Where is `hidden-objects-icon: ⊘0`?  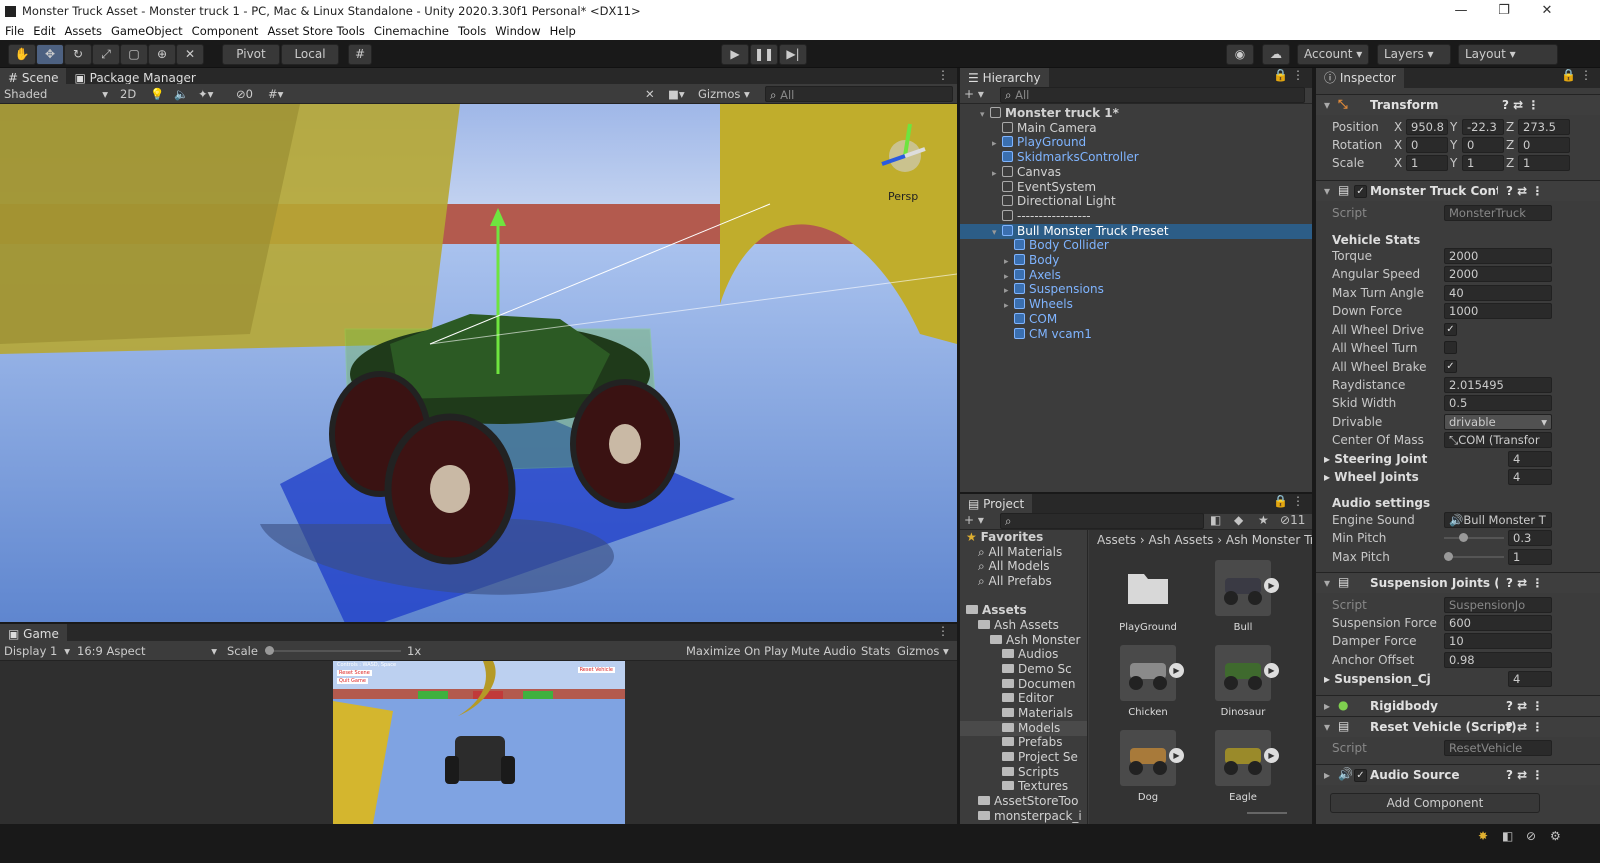
hidden-objects-icon: ⊘0 is located at coordinates (244, 94).